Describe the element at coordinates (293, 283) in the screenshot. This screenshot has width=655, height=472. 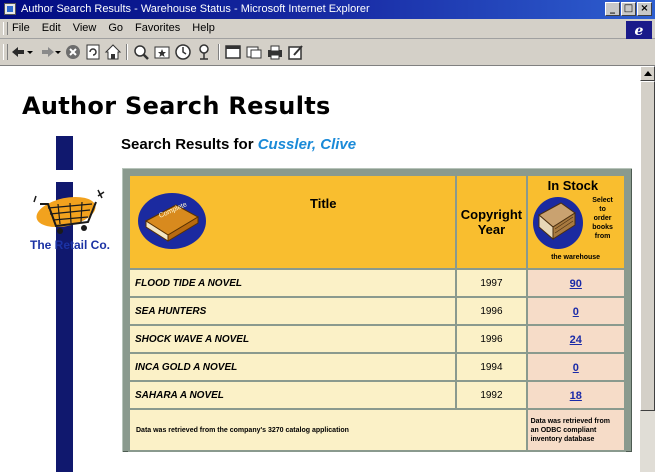
I see `book-title: FLOOD TIDE A NOVEL` at that location.